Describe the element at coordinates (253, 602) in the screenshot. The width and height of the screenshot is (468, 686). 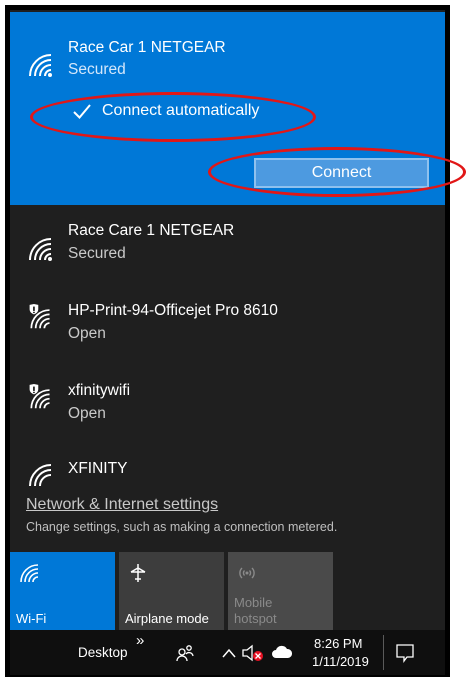
I see `quick-action-label: Mobile` at that location.